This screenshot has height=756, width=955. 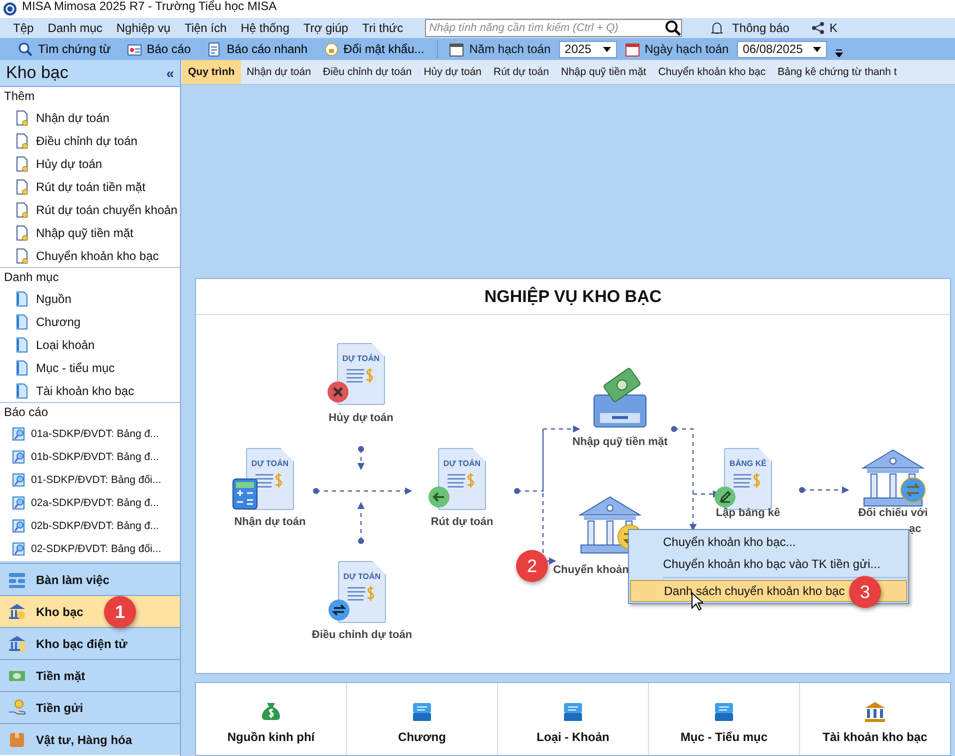 I want to click on tab: Nhận dự toán, so click(x=278, y=72).